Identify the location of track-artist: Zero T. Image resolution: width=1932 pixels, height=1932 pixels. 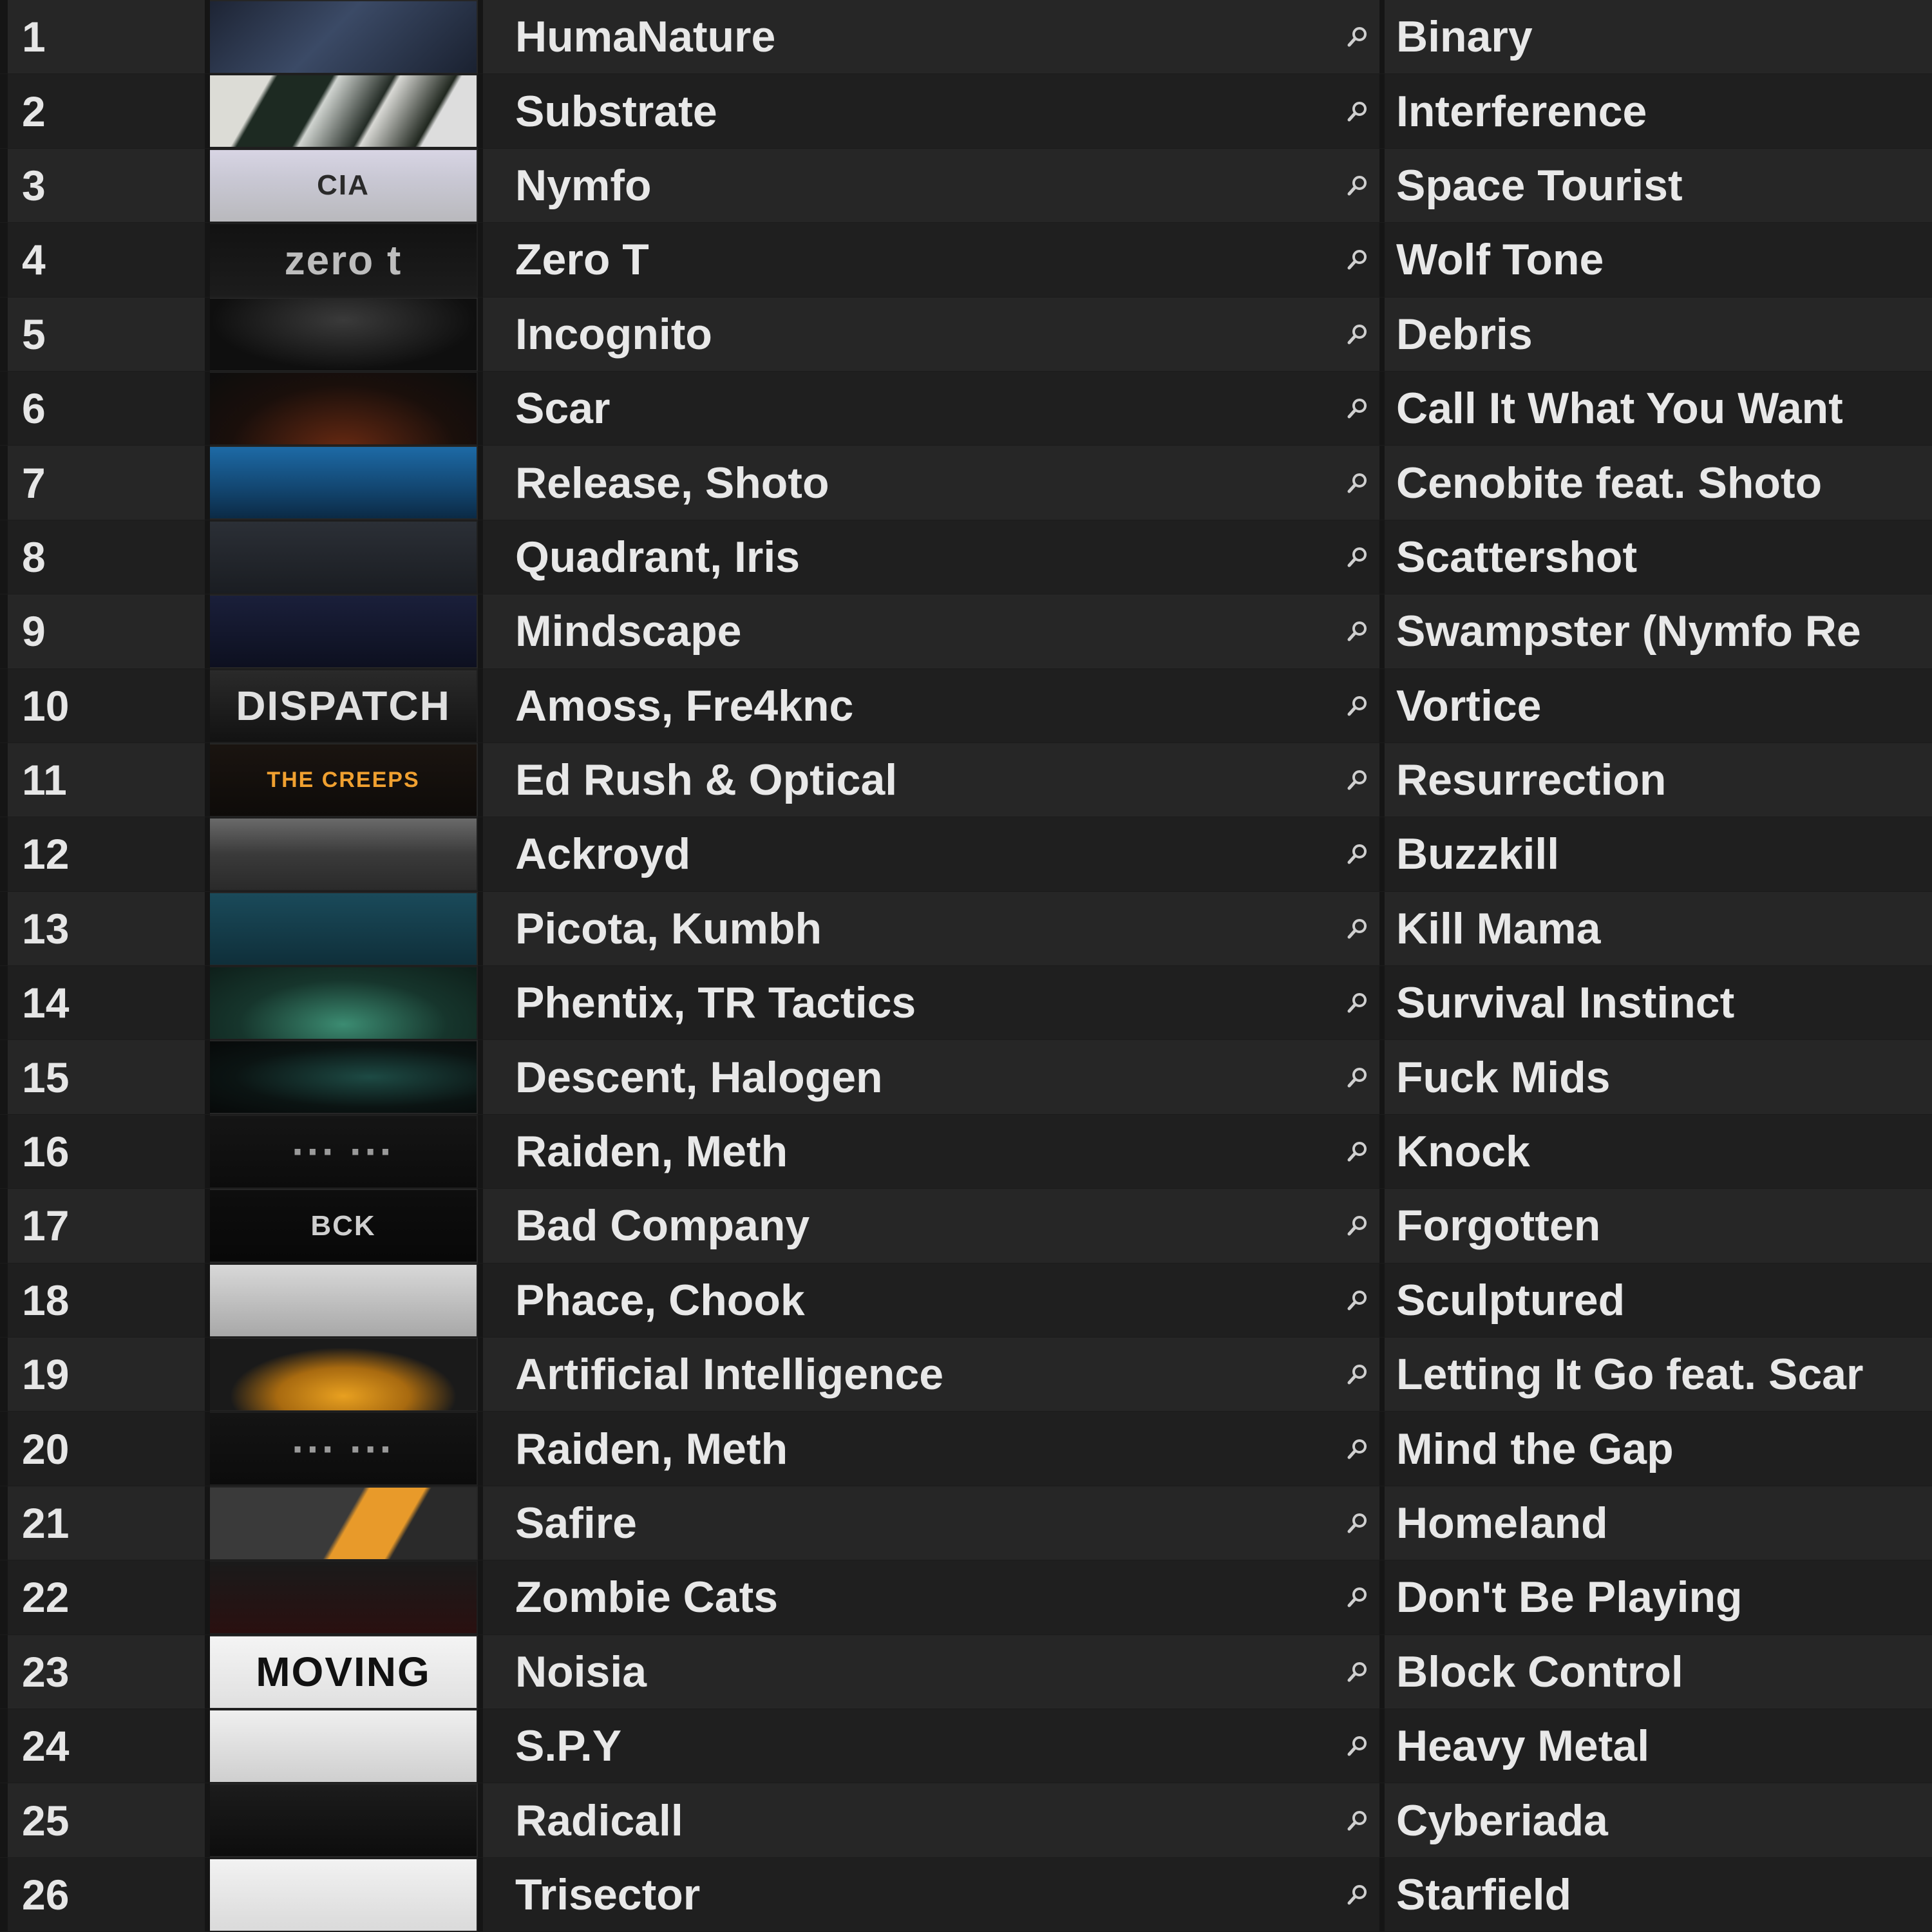
(911, 259).